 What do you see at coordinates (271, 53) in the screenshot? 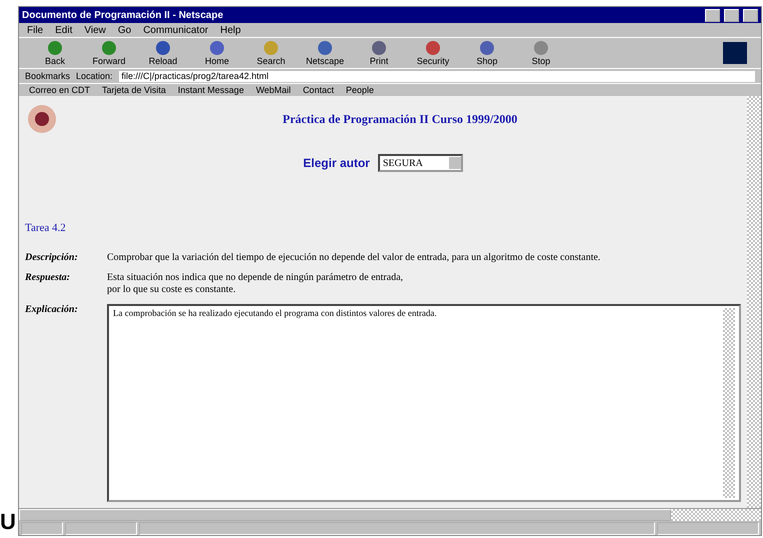
I see `toolbar-button: Search` at bounding box center [271, 53].